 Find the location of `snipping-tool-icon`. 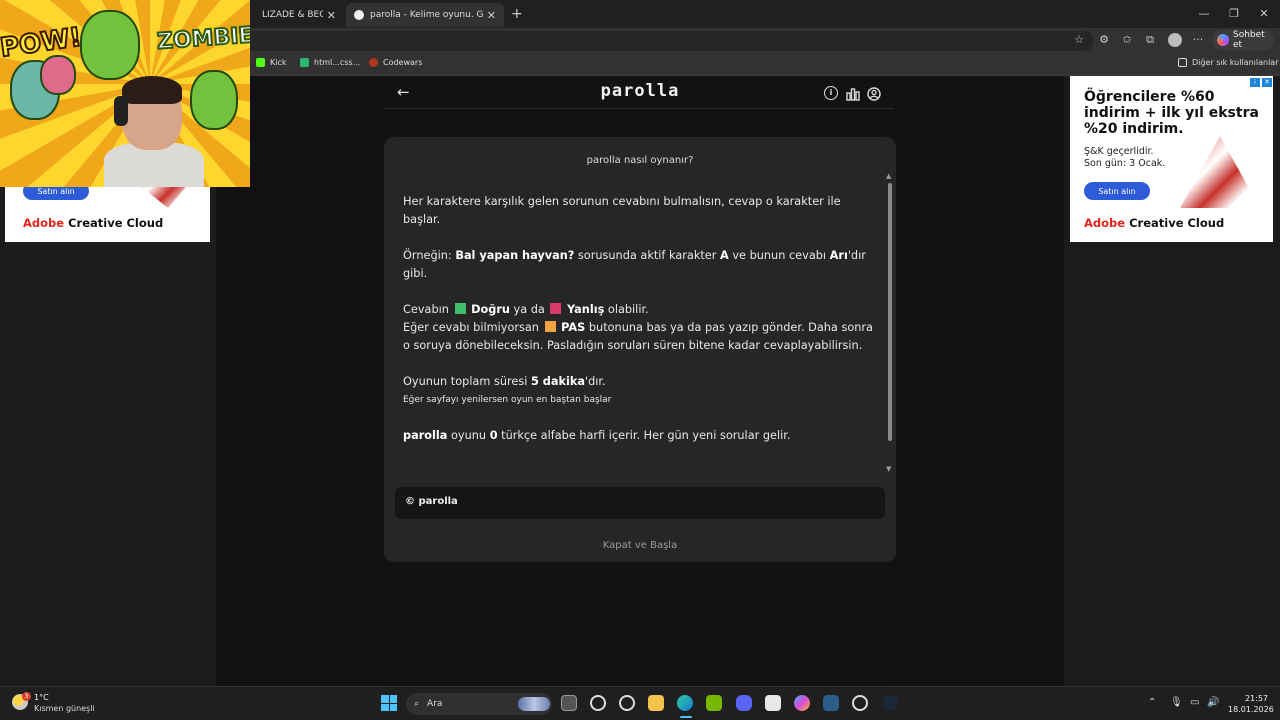

snipping-tool-icon is located at coordinates (773, 703).